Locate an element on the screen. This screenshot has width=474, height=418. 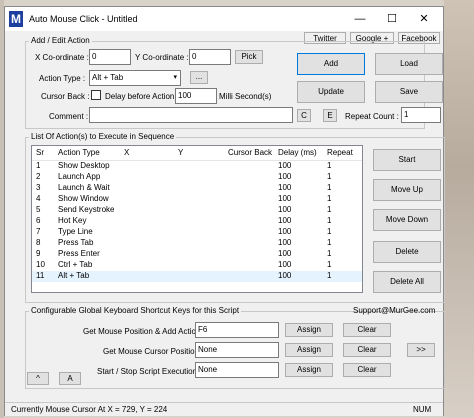
load-button: Load is located at coordinates (409, 64).